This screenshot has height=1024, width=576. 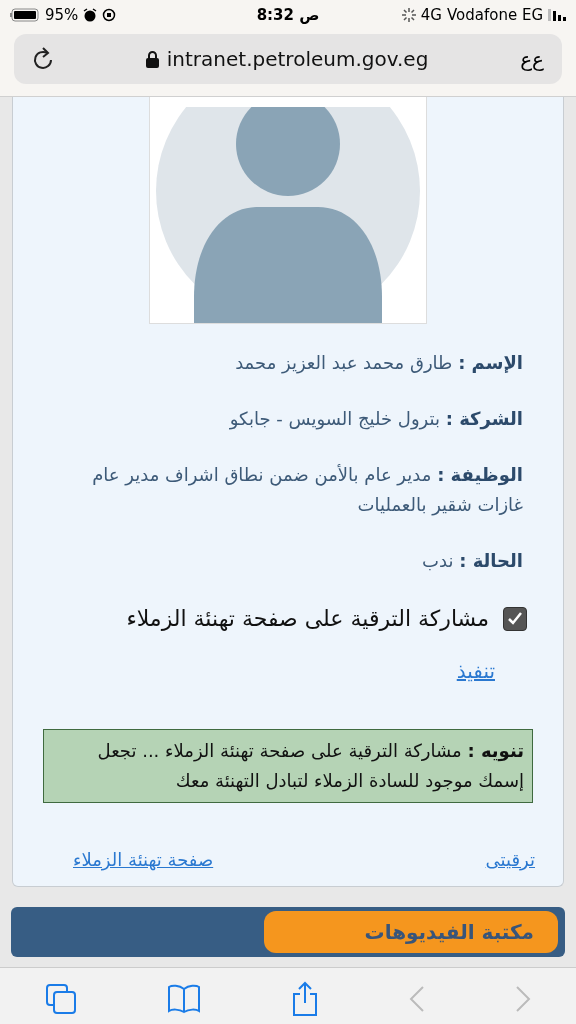 What do you see at coordinates (494, 15) in the screenshot?
I see `carrier-name: Vodafone EG` at bounding box center [494, 15].